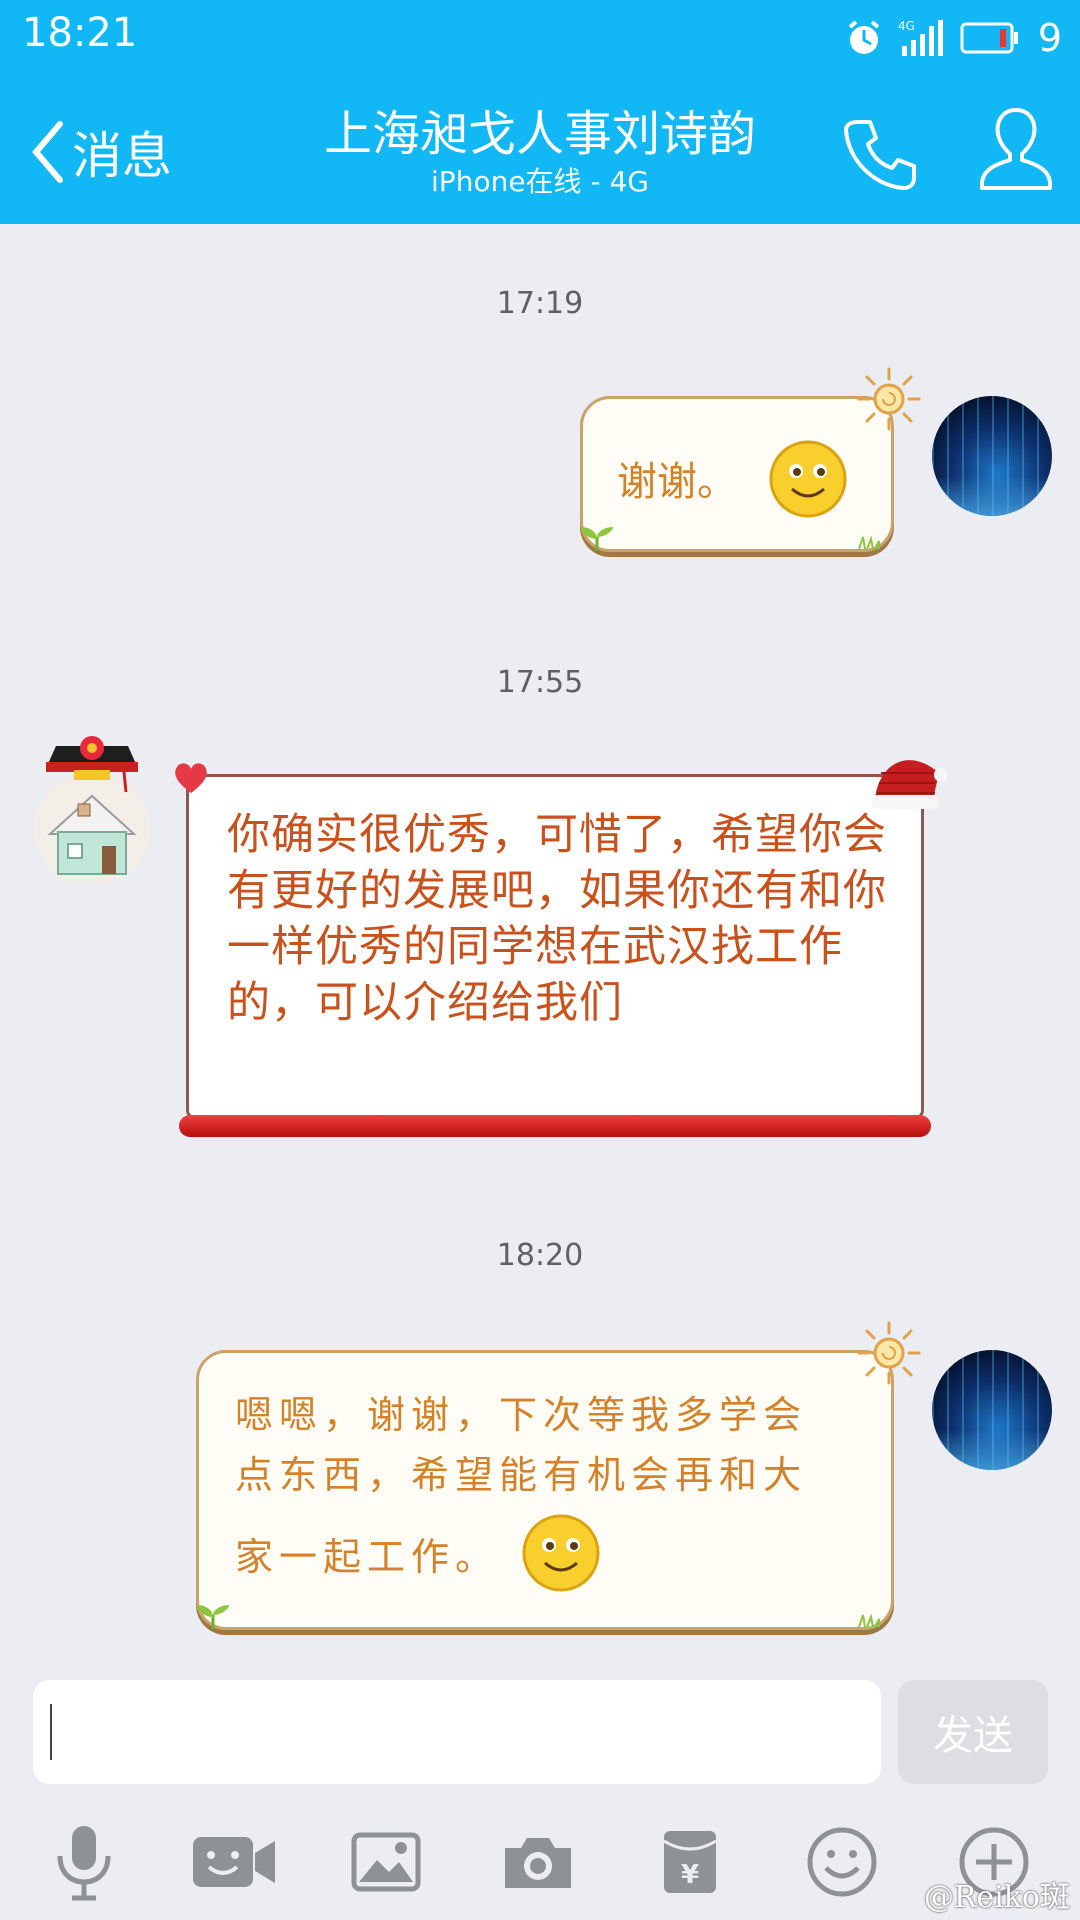 The height and width of the screenshot is (1920, 1080). I want to click on image-button, so click(386, 1862).